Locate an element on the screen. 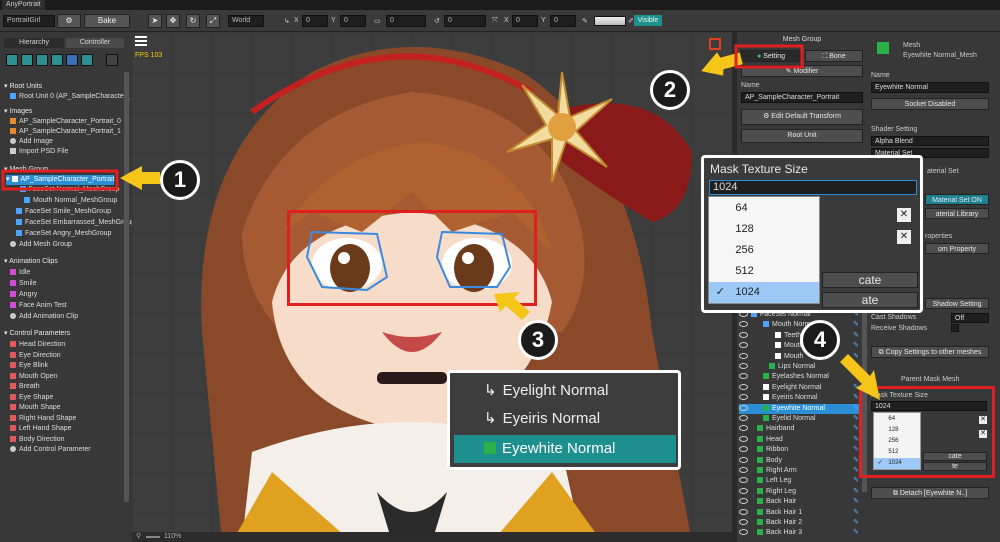  callout-3: 3 is located at coordinates (538, 340).